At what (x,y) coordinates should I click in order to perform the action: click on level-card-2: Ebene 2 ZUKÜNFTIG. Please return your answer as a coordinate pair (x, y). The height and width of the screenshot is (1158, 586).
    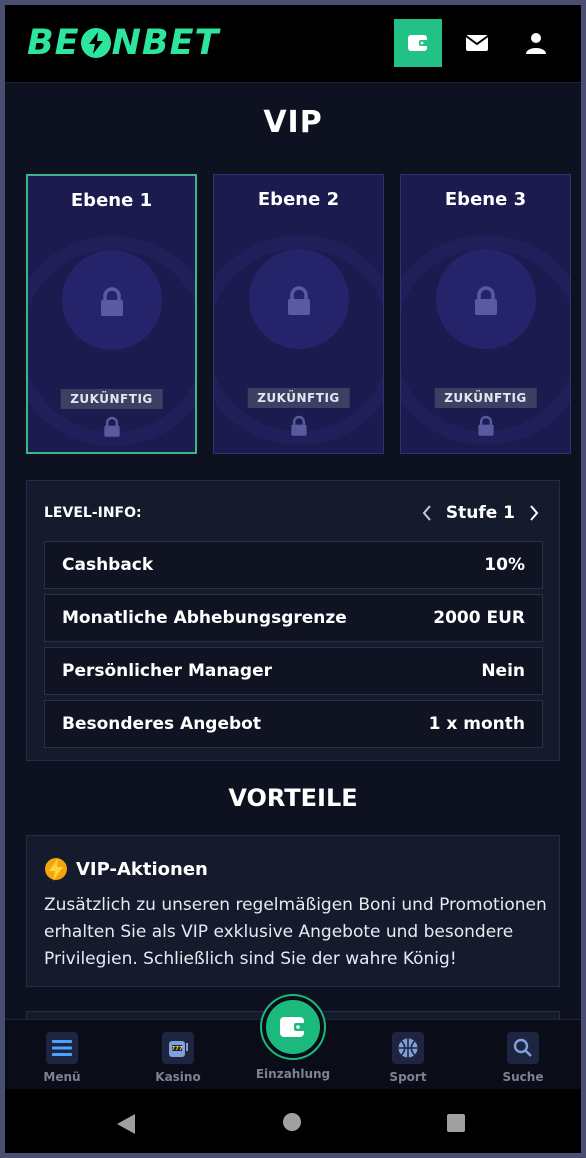
    Looking at the image, I should click on (298, 314).